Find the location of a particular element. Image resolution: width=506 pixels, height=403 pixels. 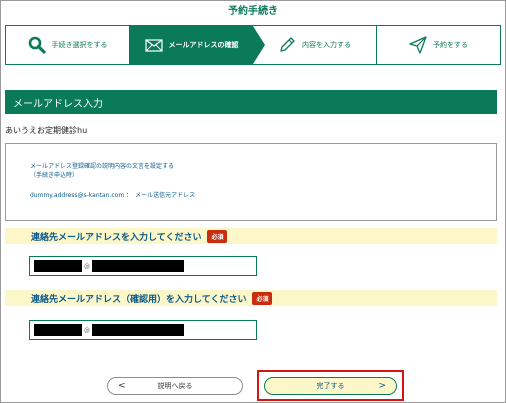

email-confirm-input: @ is located at coordinates (143, 330).